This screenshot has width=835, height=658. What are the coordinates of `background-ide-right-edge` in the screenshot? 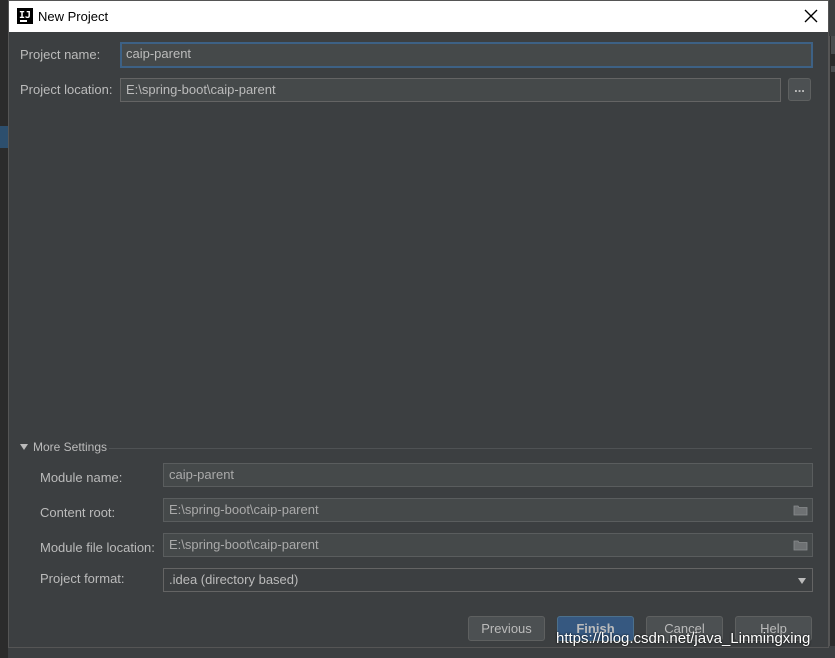 It's located at (832, 341).